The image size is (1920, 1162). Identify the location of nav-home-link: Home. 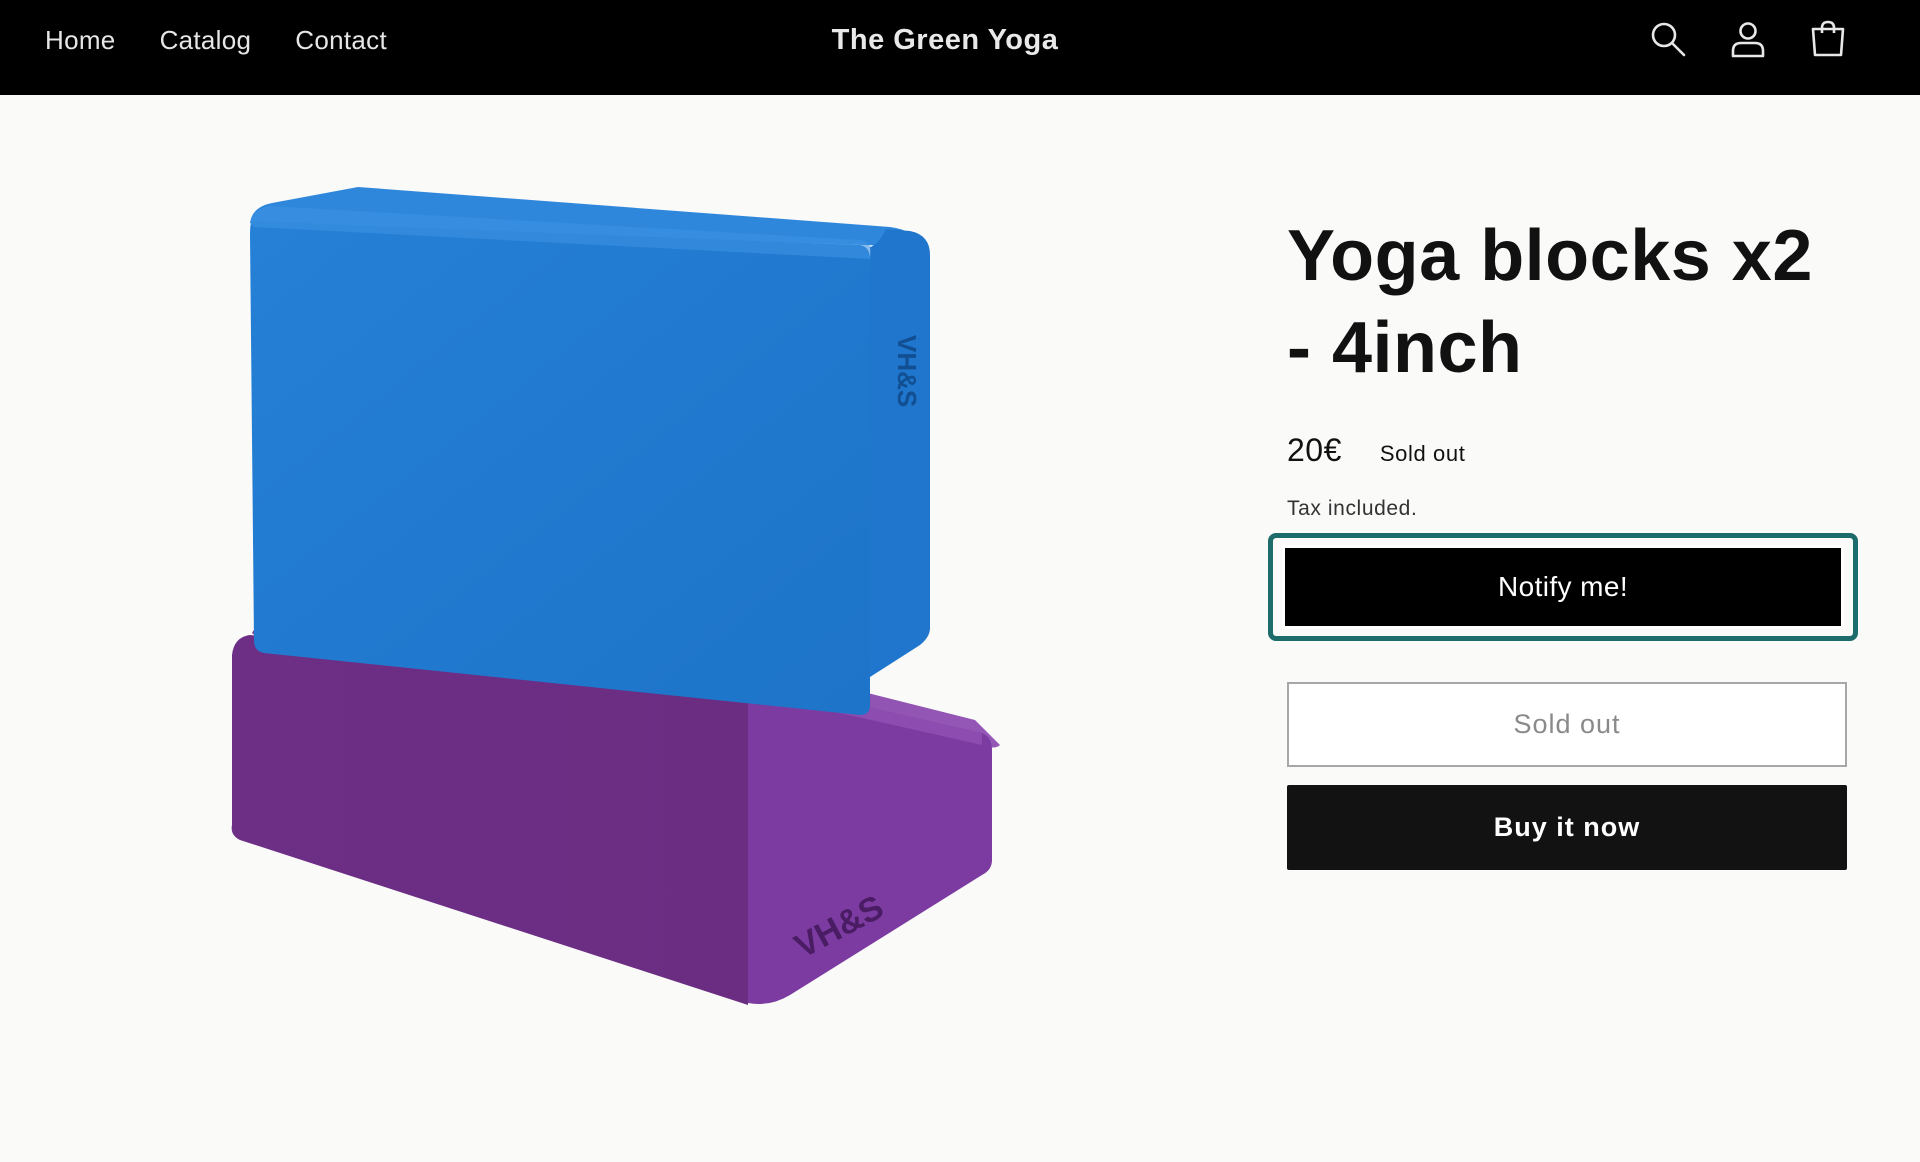
(80, 40).